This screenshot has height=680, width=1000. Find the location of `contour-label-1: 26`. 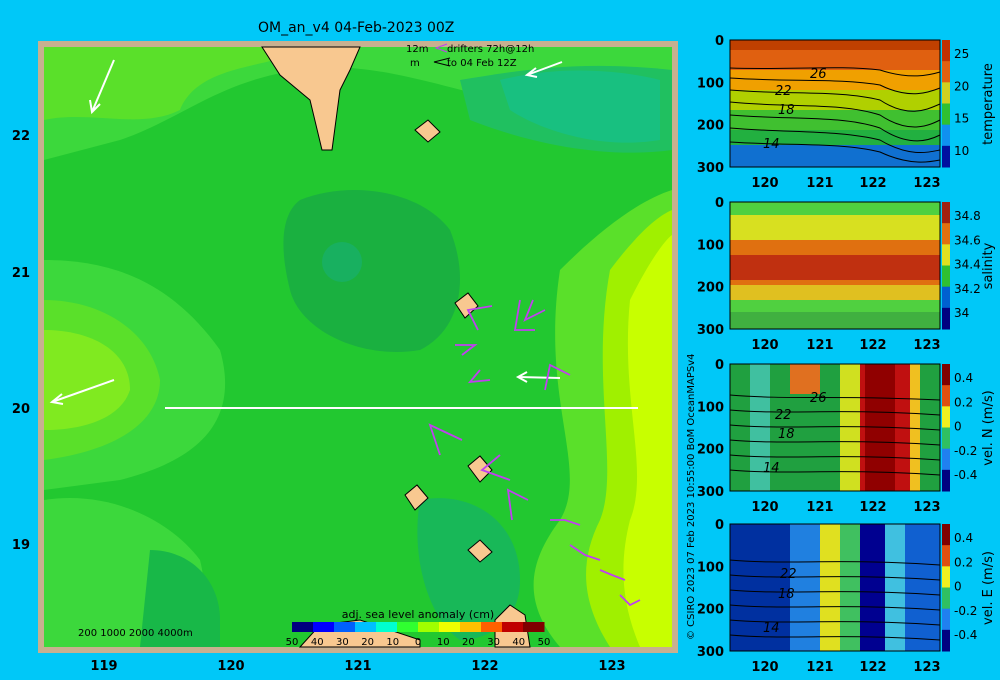

contour-label-1: 26 is located at coordinates (818, 74).